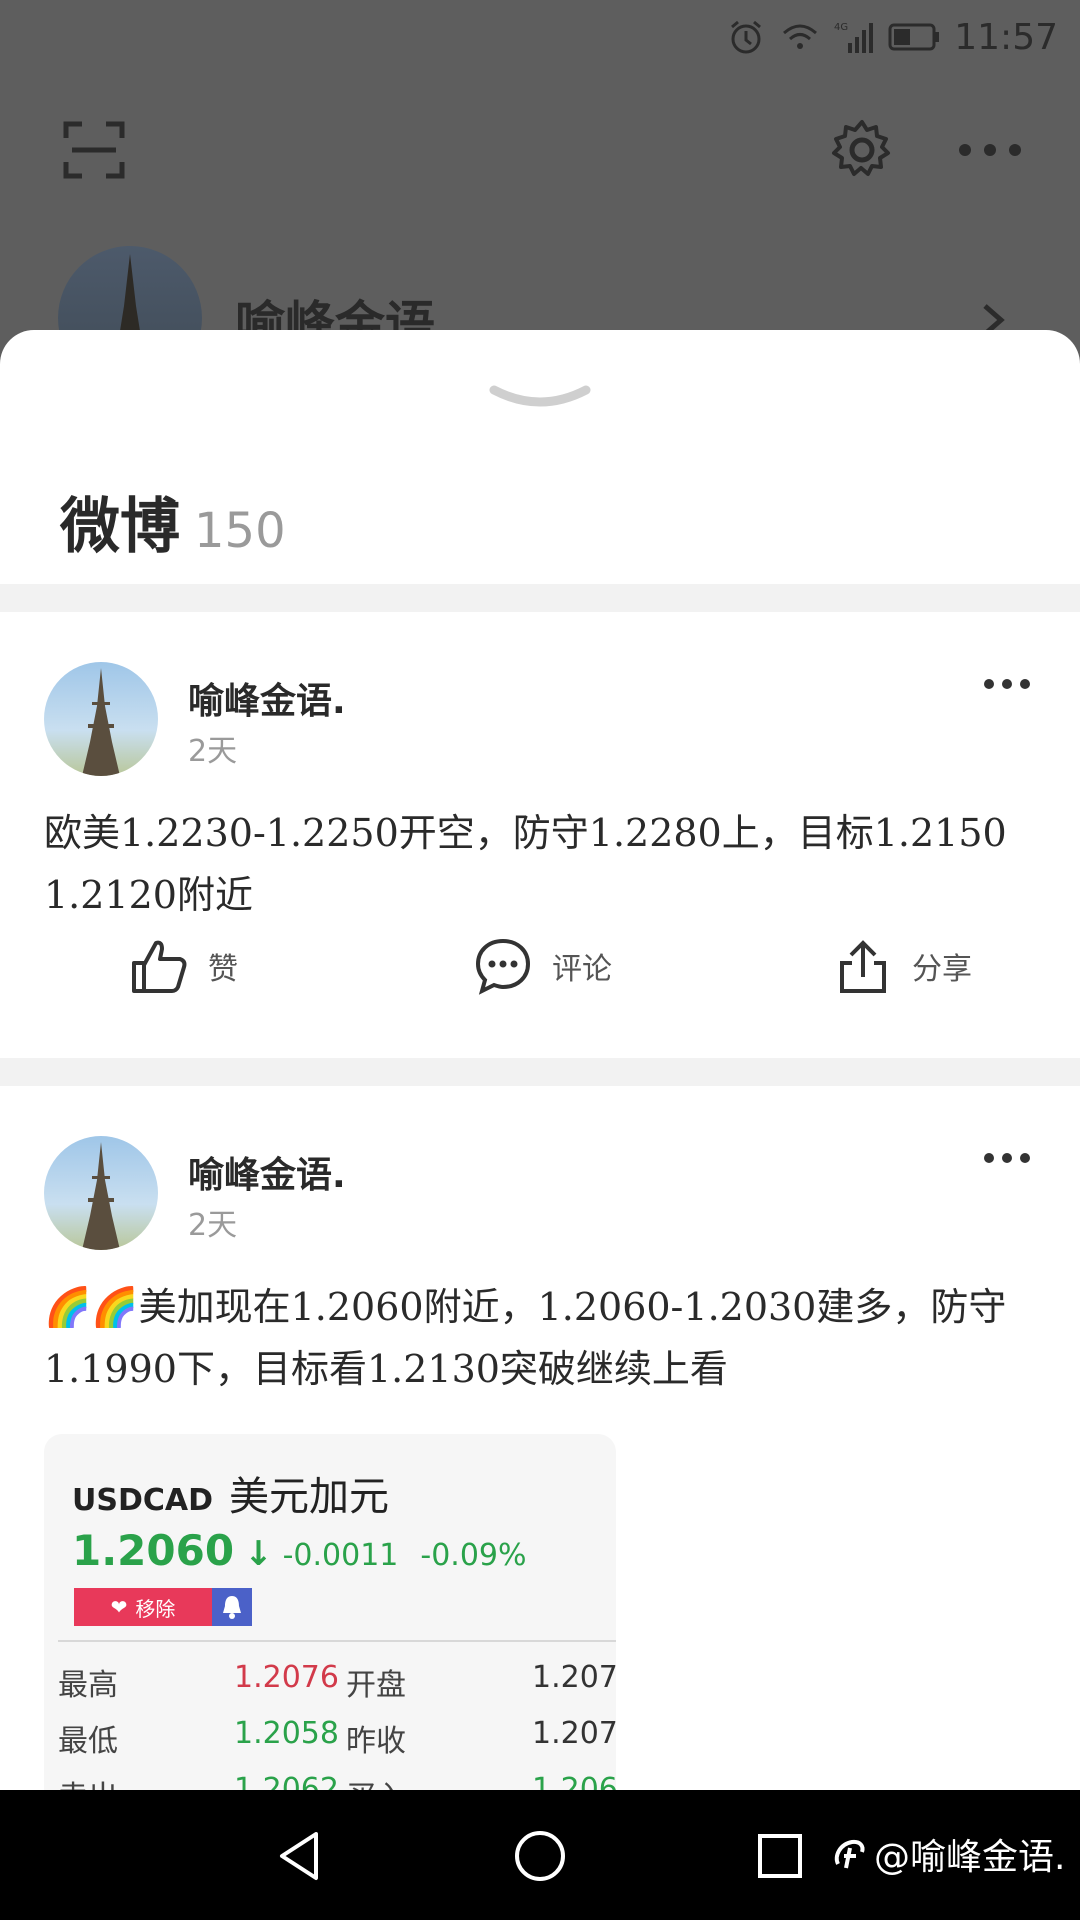 This screenshot has height=1920, width=1080. What do you see at coordinates (863, 966) in the screenshot?
I see `share-icon` at bounding box center [863, 966].